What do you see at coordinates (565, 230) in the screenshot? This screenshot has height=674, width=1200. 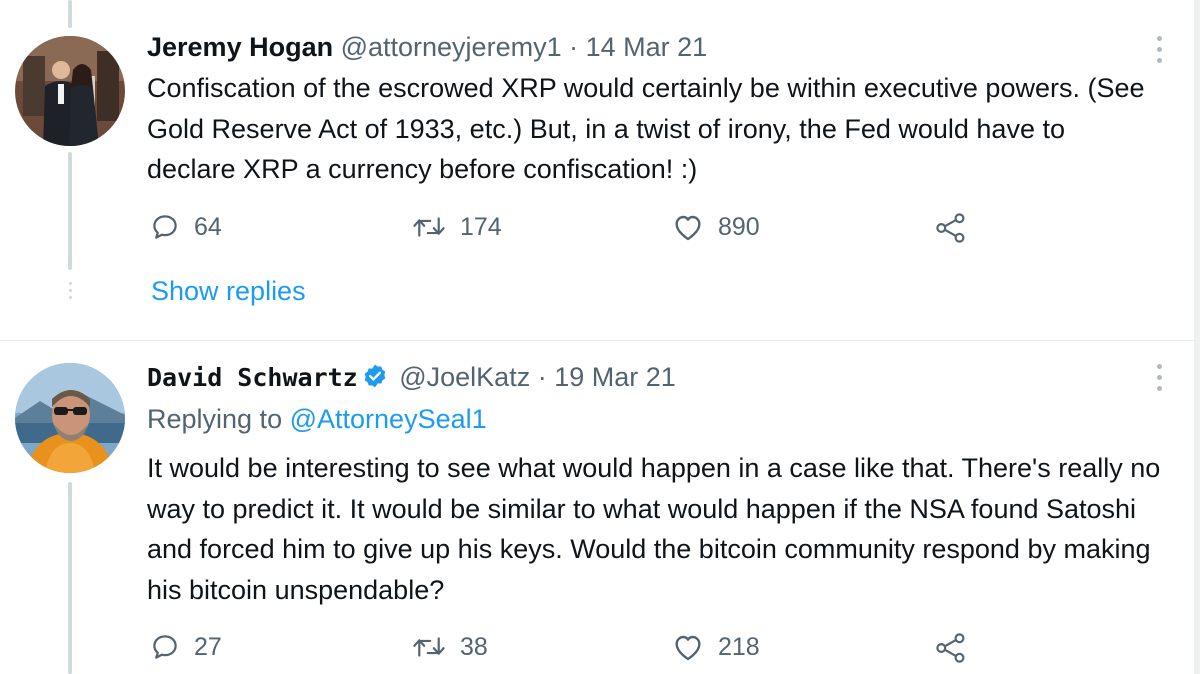 I see `tweet-actions: 64 174 890` at bounding box center [565, 230].